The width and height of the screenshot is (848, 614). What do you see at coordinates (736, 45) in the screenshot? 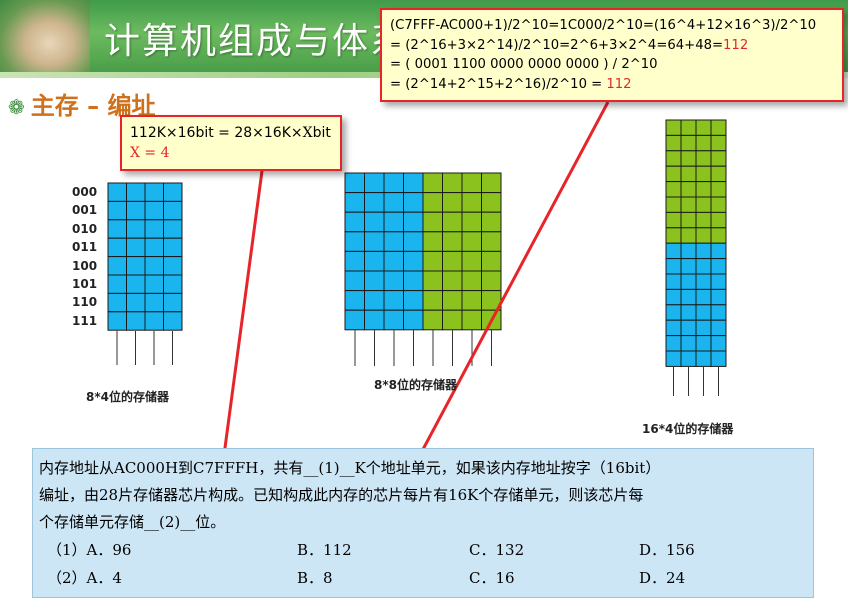
I see `calc-line-2-result: 112` at bounding box center [736, 45].